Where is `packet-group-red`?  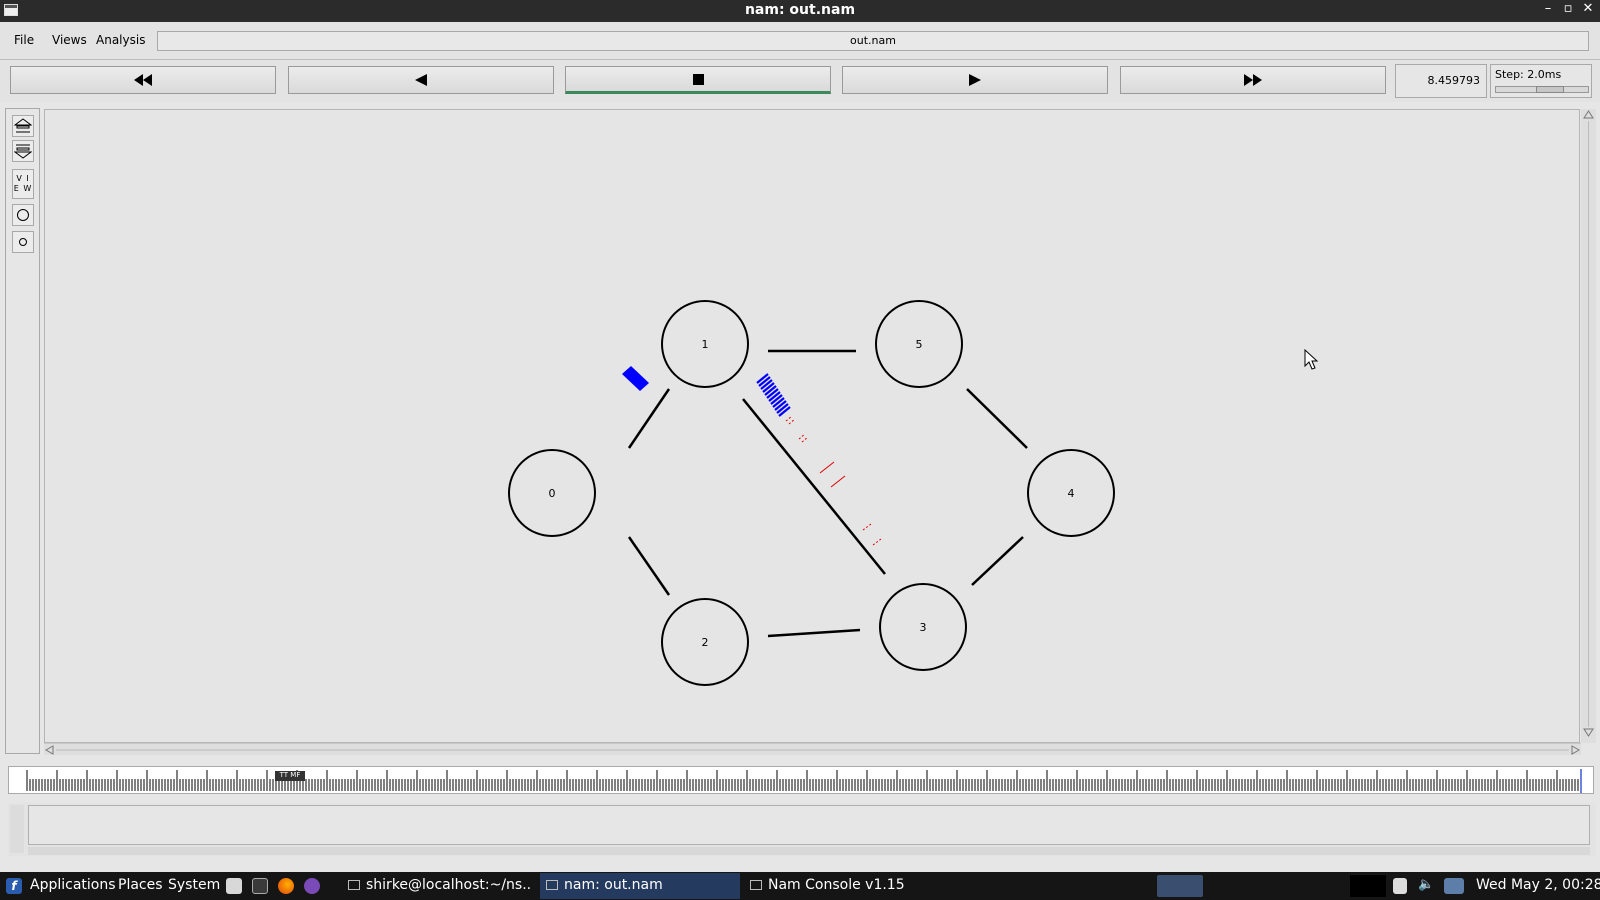
packet-group-red is located at coordinates (833, 480).